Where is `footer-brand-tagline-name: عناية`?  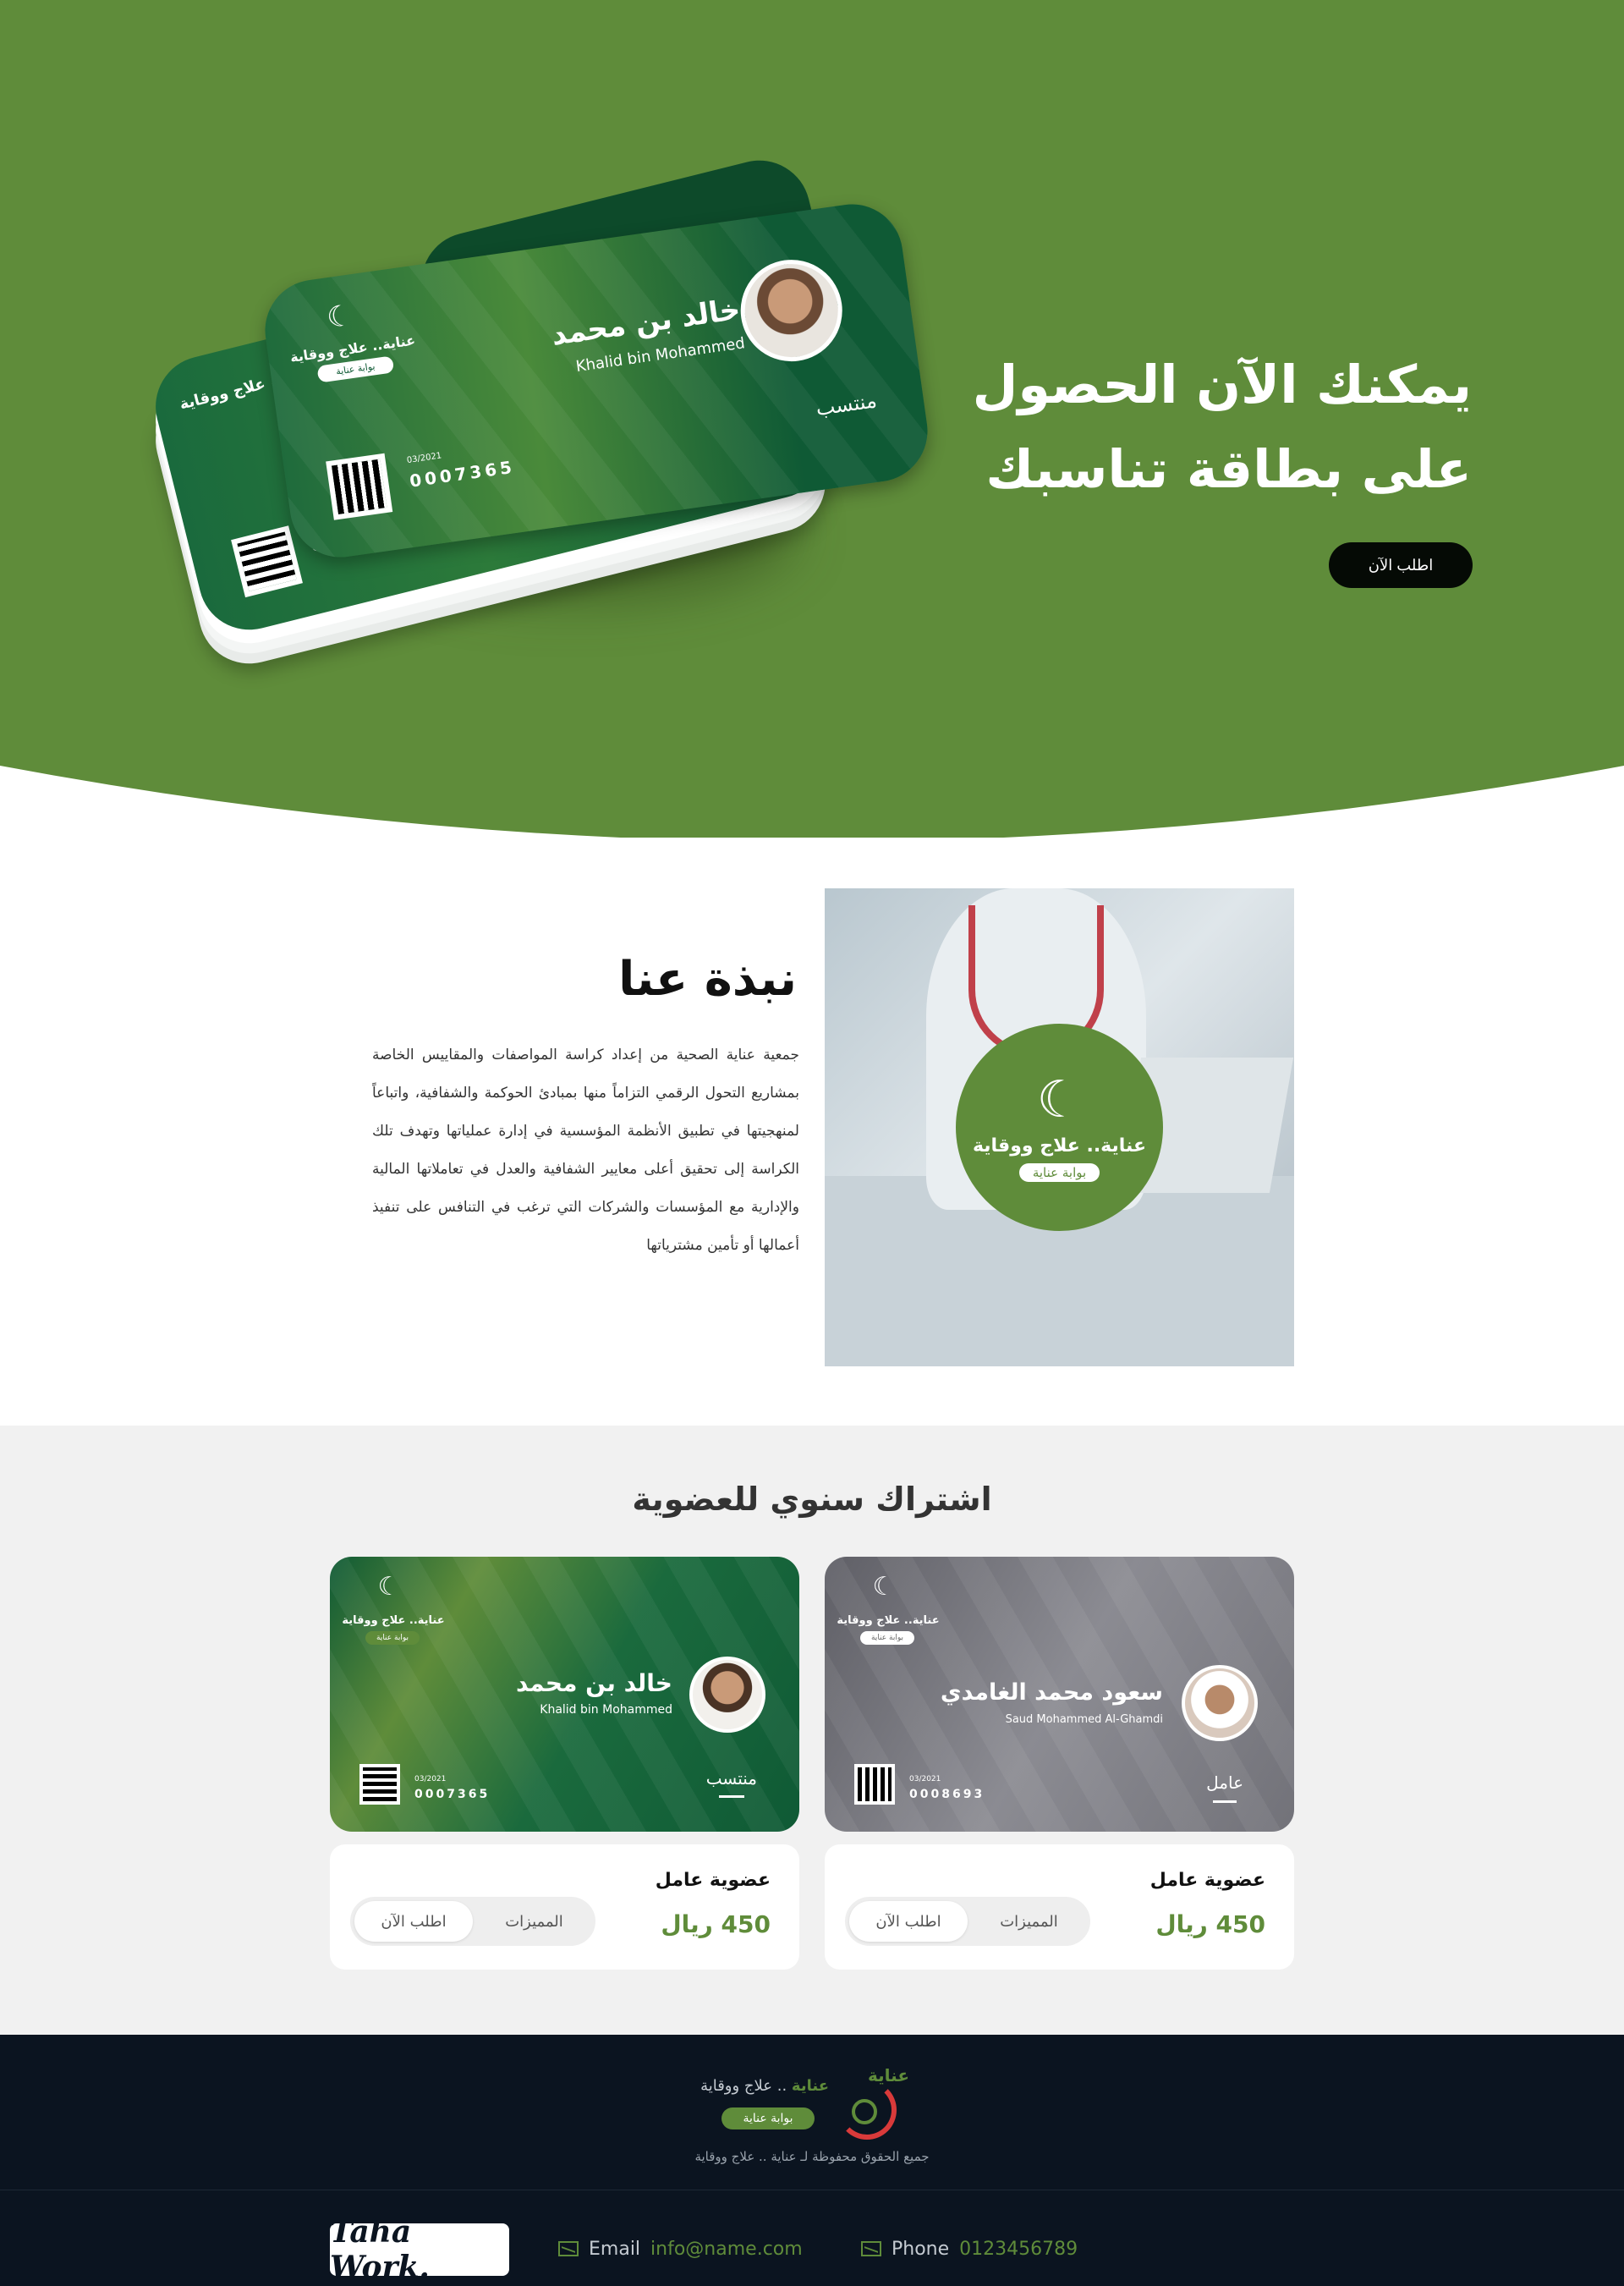
footer-brand-tagline-name: عناية is located at coordinates (810, 2086).